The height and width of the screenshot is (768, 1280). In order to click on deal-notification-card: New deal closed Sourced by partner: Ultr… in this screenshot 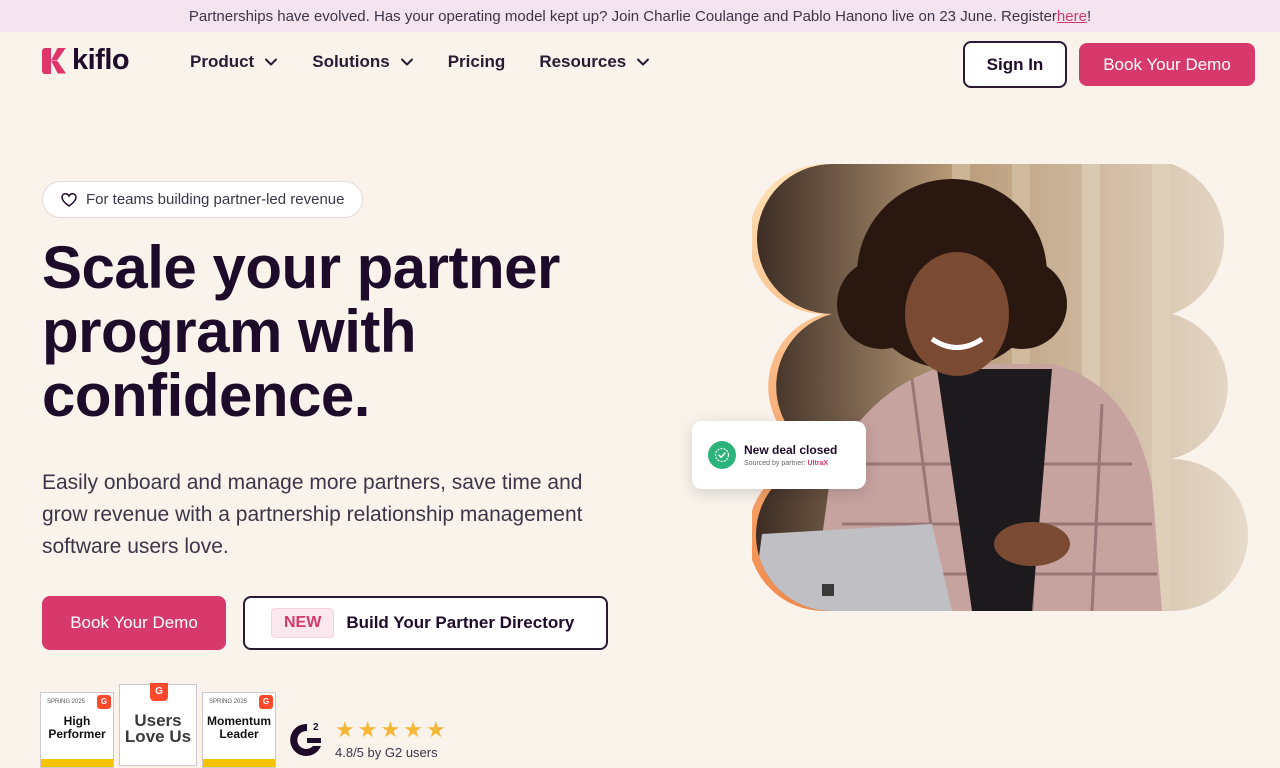, I will do `click(779, 455)`.